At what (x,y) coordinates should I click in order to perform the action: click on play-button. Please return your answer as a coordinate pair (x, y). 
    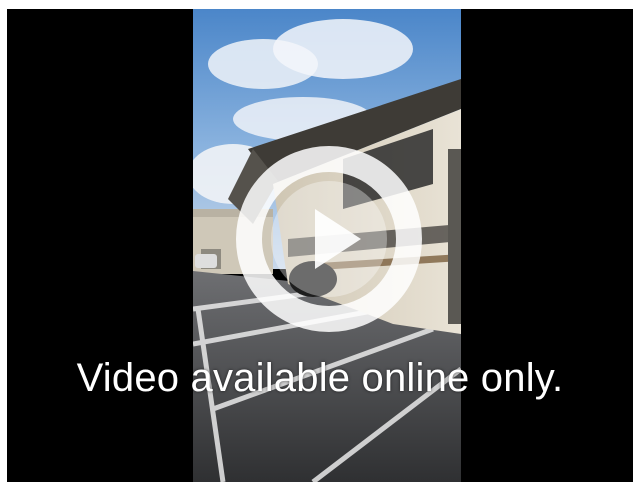
    Looking at the image, I should click on (329, 239).